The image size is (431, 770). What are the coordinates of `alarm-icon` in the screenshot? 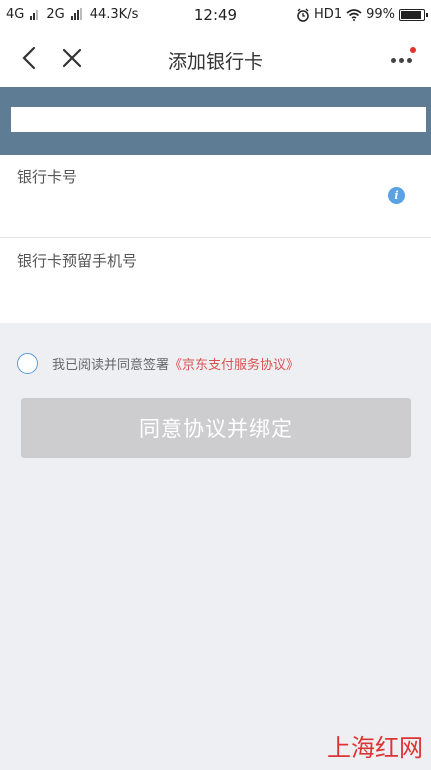 It's located at (303, 15).